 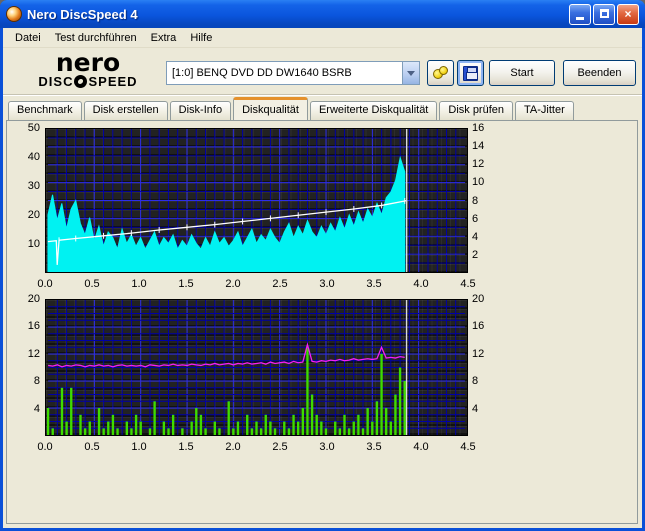 I want to click on tab-diskqualitaet: Diskqualität, so click(x=270, y=108).